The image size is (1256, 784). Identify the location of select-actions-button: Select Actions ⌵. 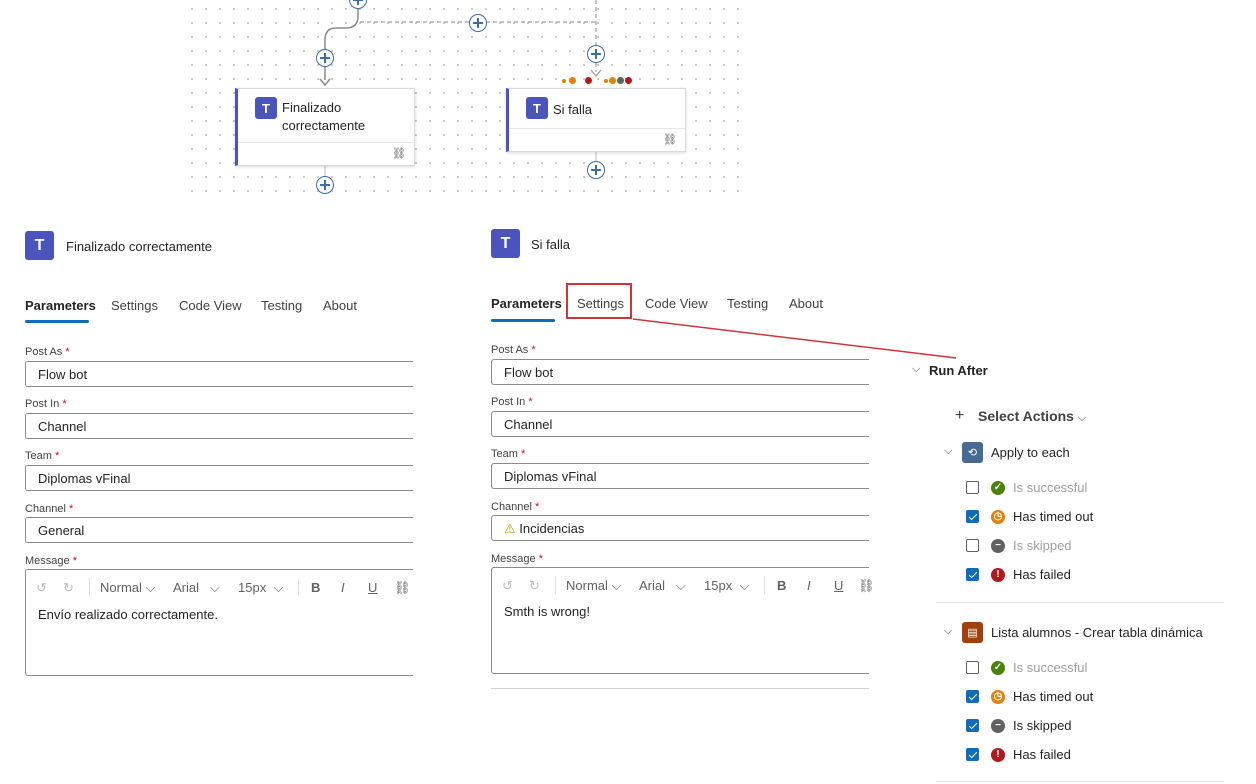
(1032, 416).